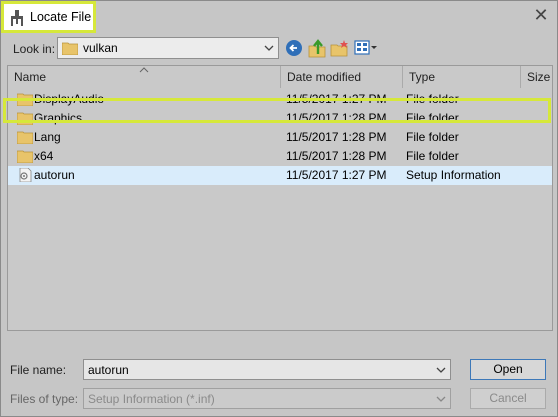  What do you see at coordinates (508, 369) in the screenshot?
I see `open-button: Open` at bounding box center [508, 369].